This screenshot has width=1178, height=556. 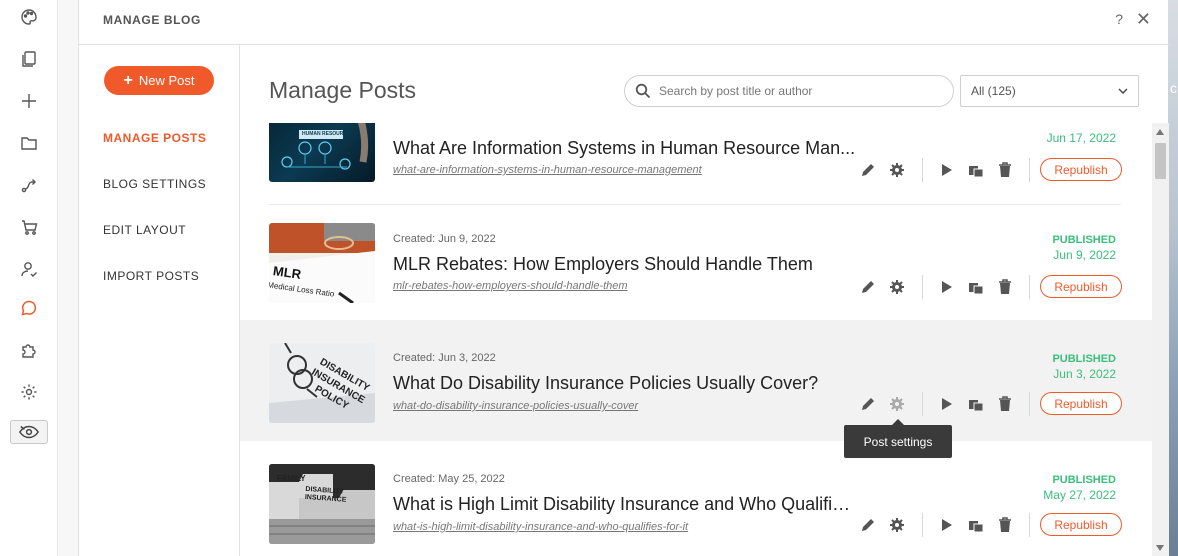 I want to click on backdrop-right: c, so click(x=1173, y=278).